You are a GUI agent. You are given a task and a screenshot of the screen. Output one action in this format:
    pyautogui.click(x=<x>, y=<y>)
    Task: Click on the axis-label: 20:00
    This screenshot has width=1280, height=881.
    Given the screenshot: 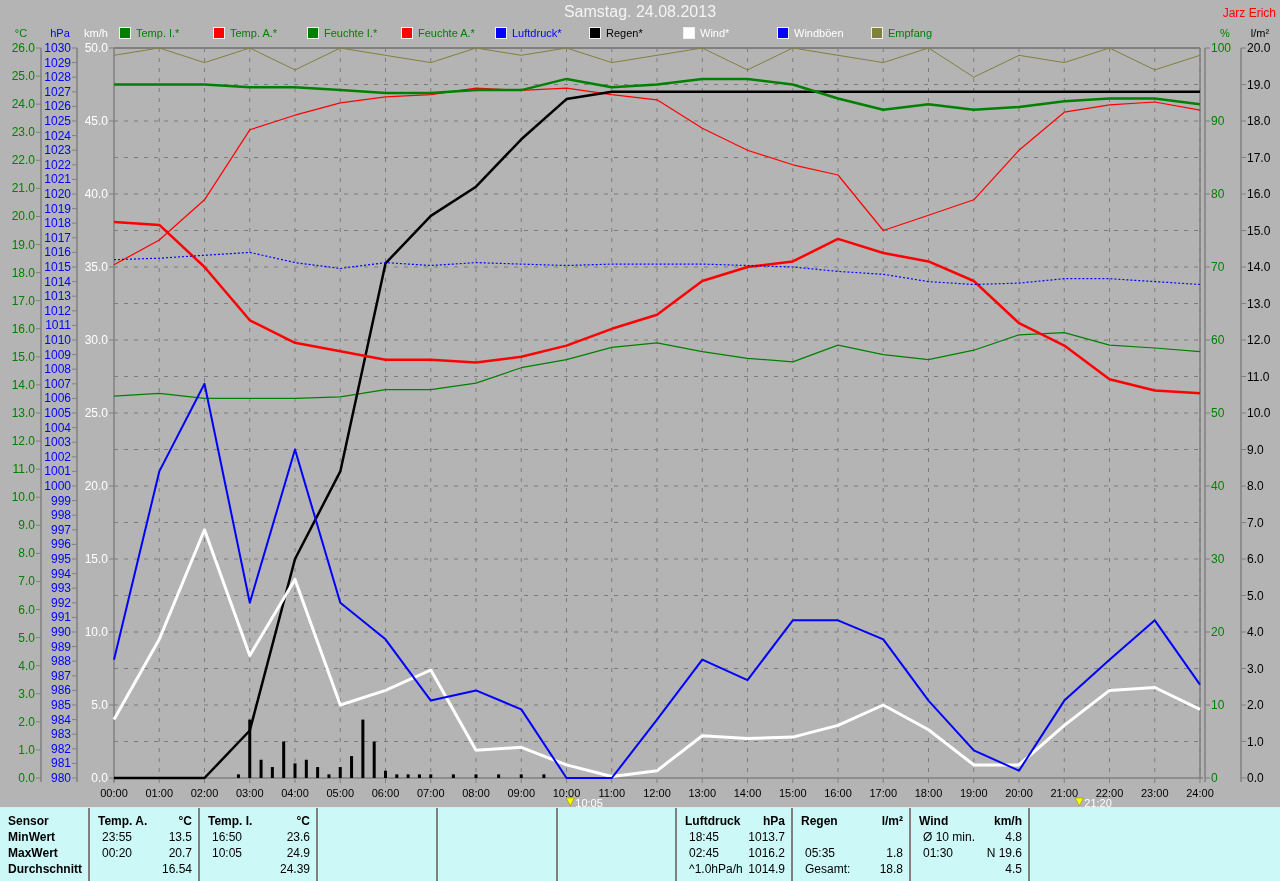 What is the action you would take?
    pyautogui.click(x=1019, y=793)
    